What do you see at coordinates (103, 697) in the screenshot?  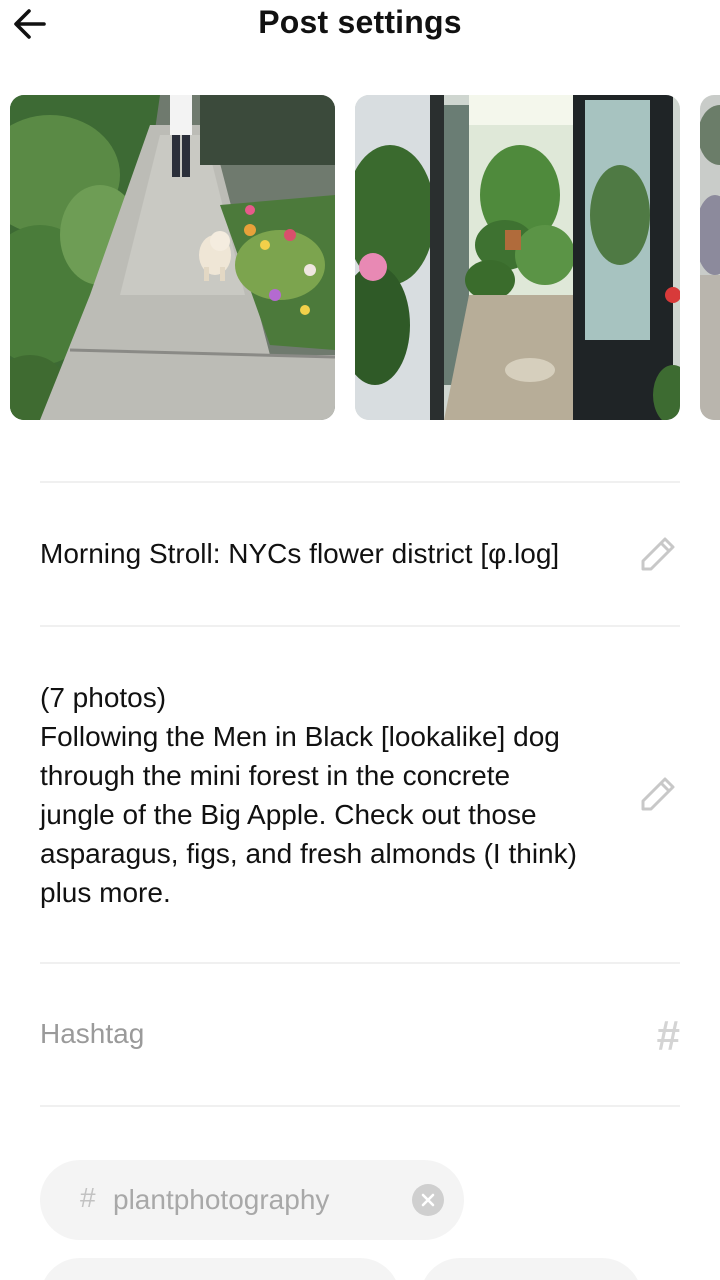 I see `description-line: (7 photos)` at bounding box center [103, 697].